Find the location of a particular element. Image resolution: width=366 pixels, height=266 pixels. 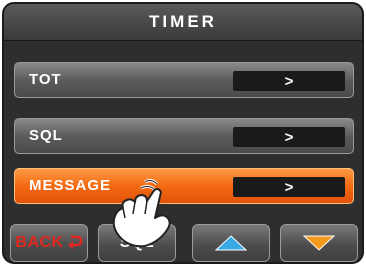

triangle-up-icon is located at coordinates (231, 243).